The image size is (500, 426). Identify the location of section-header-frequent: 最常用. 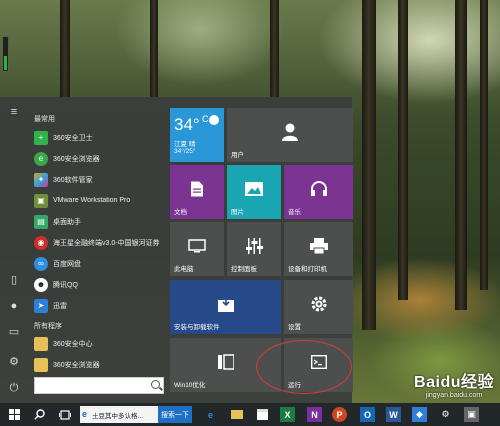
(44, 119).